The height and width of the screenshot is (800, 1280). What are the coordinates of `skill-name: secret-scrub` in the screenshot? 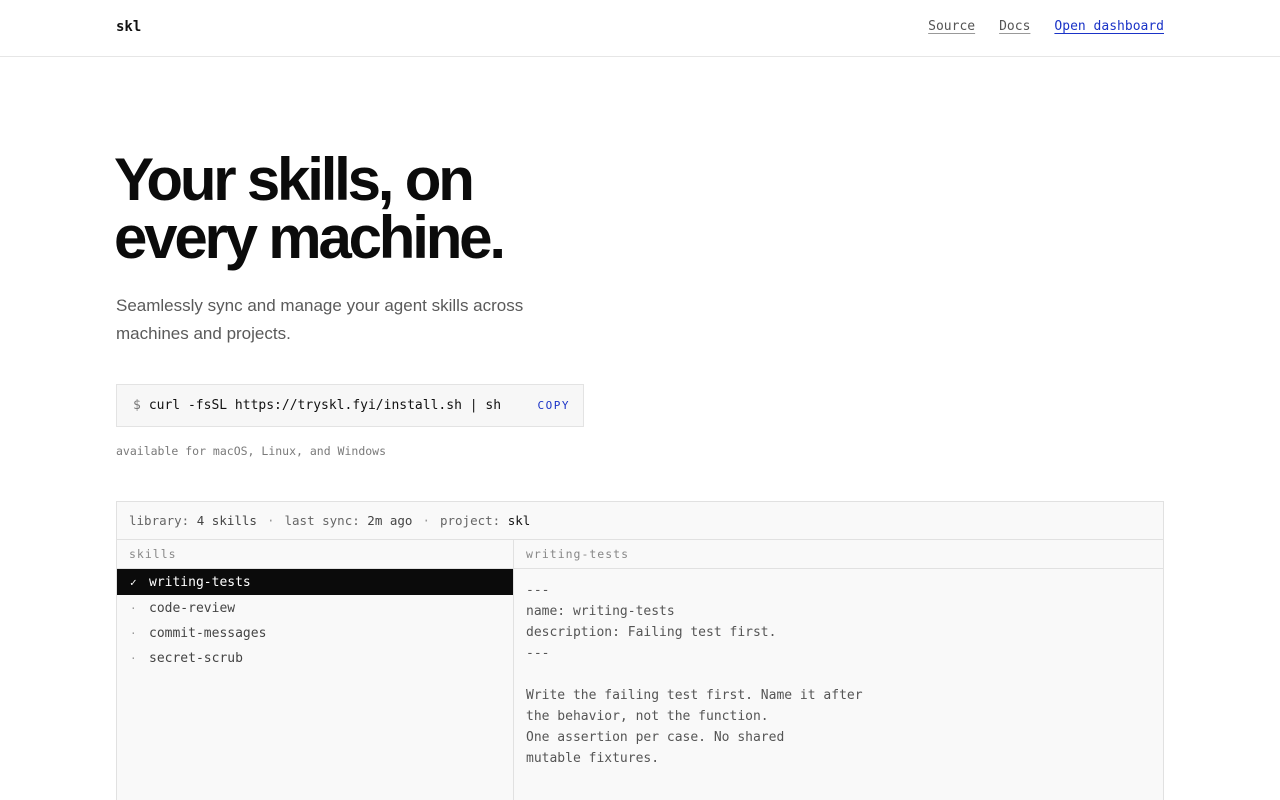 It's located at (196, 658).